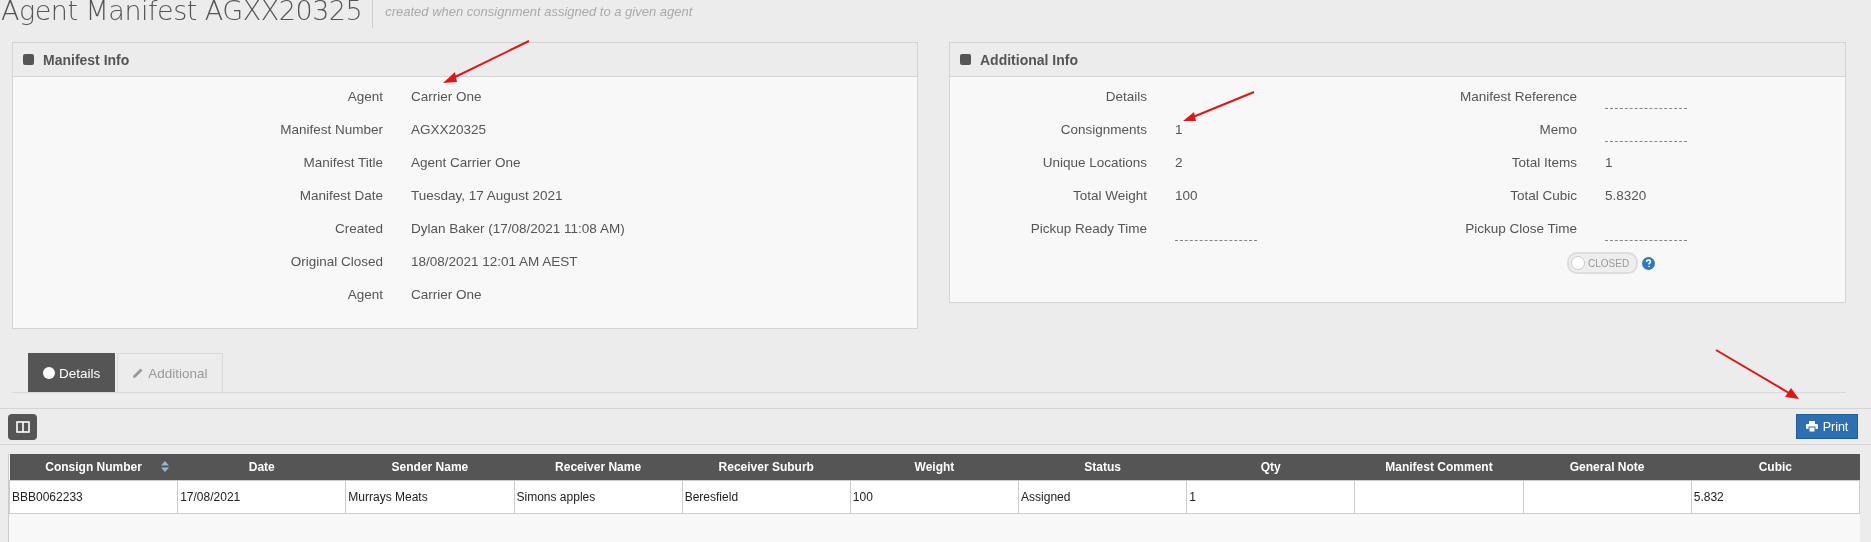 The height and width of the screenshot is (542, 1871). I want to click on field-label: Total Items, so click(1543, 163).